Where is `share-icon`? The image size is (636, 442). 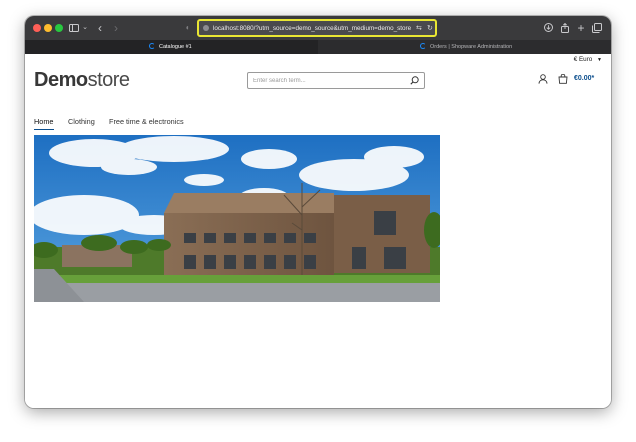 share-icon is located at coordinates (565, 28).